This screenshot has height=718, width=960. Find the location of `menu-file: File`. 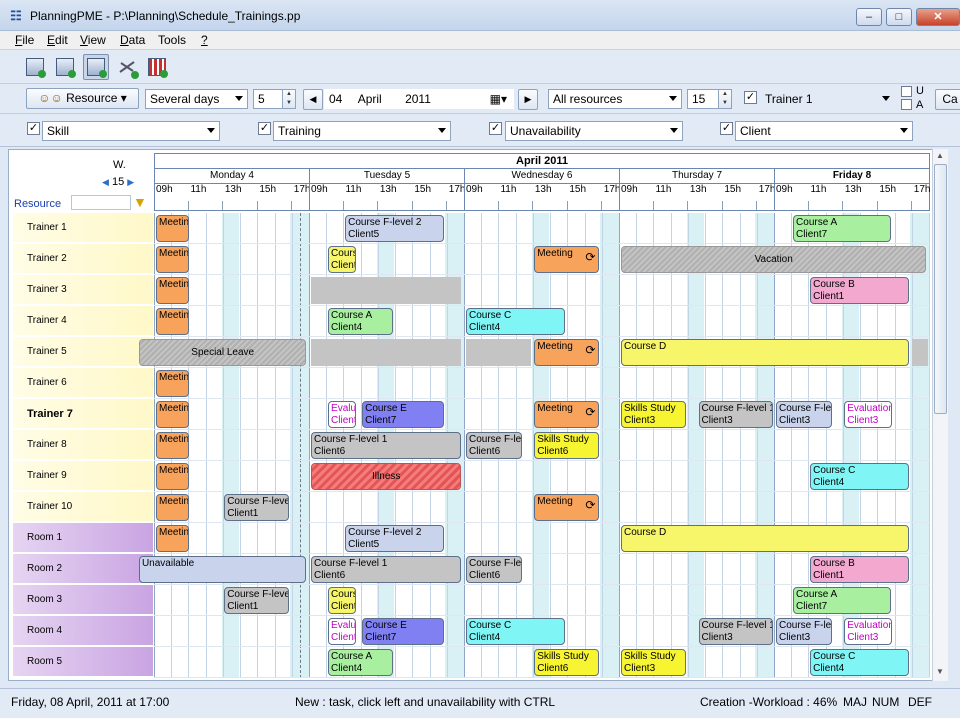

menu-file: File is located at coordinates (24, 40).